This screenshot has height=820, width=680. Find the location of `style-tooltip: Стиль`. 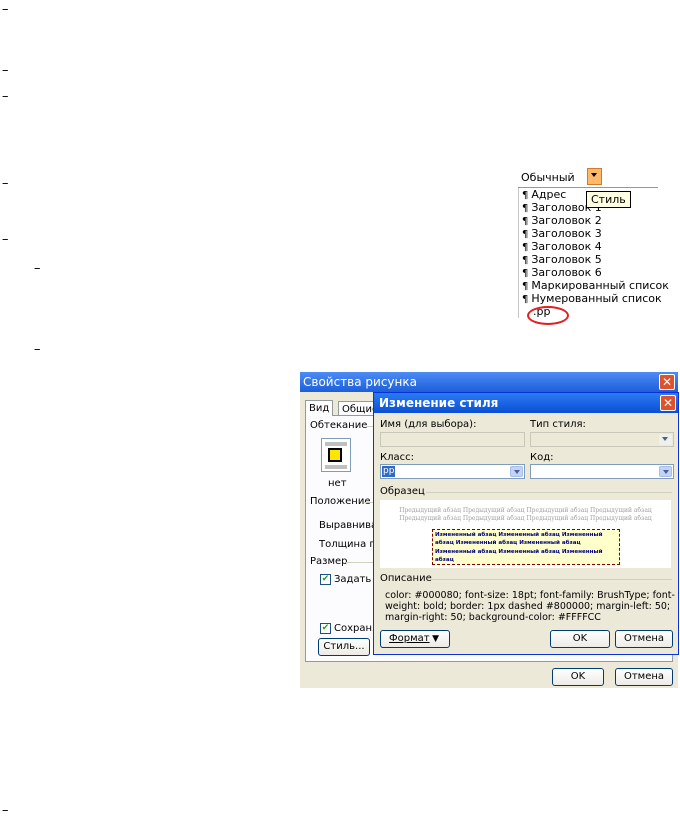

style-tooltip: Стиль is located at coordinates (608, 199).